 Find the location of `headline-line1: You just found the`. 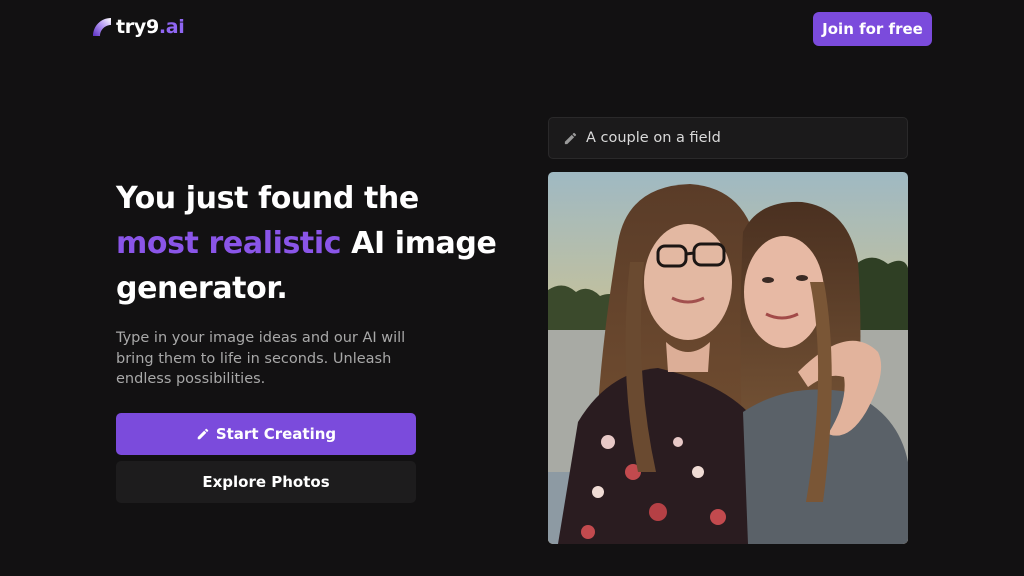

headline-line1: You just found the is located at coordinates (267, 198).